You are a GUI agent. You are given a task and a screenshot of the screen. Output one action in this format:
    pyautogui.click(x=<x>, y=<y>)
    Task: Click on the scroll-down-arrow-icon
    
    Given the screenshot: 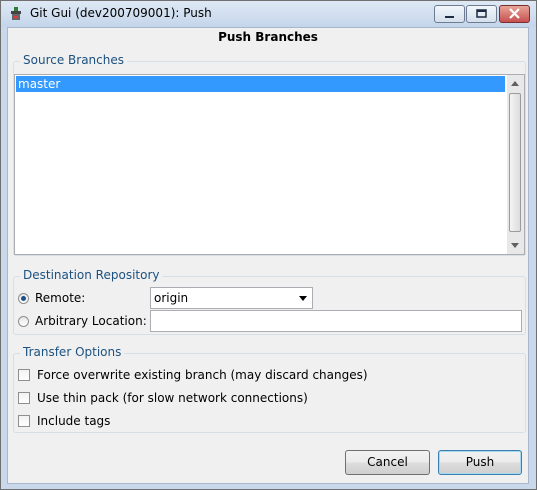 What is the action you would take?
    pyautogui.click(x=515, y=245)
    